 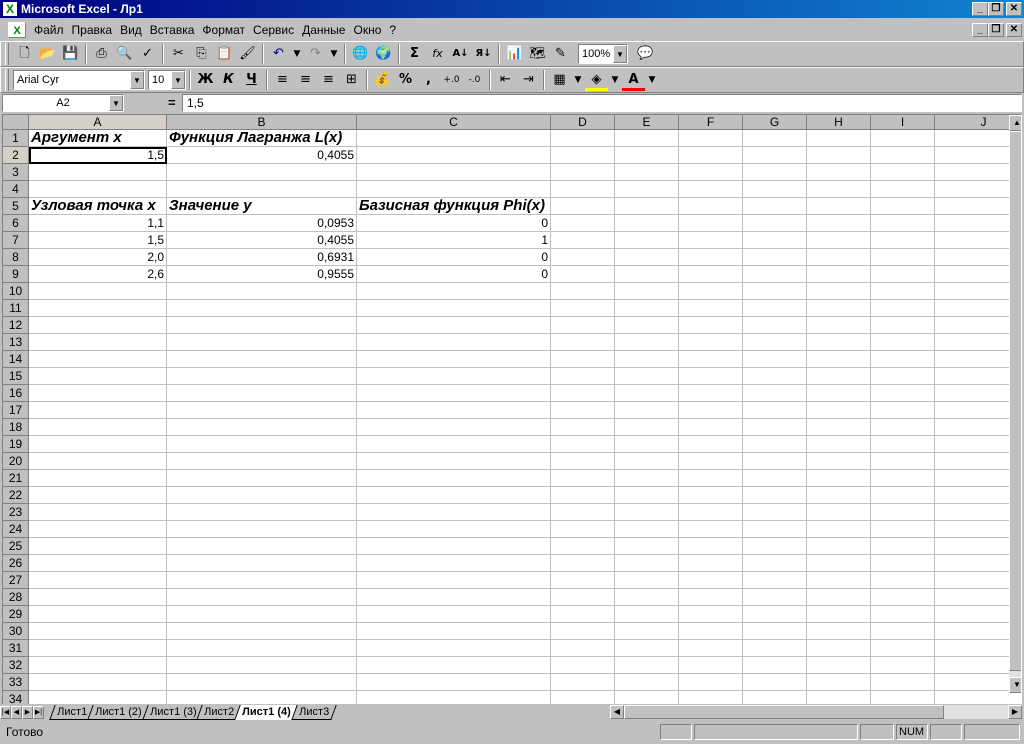 What do you see at coordinates (92, 30) in the screenshot?
I see `menu-edit: Правка` at bounding box center [92, 30].